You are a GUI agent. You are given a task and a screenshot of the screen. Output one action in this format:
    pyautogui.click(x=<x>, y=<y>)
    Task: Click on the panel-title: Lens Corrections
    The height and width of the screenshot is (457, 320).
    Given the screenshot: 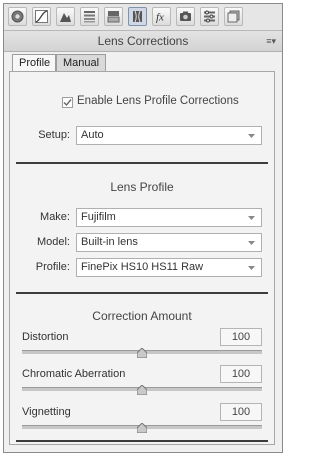 What is the action you would take?
    pyautogui.click(x=143, y=41)
    